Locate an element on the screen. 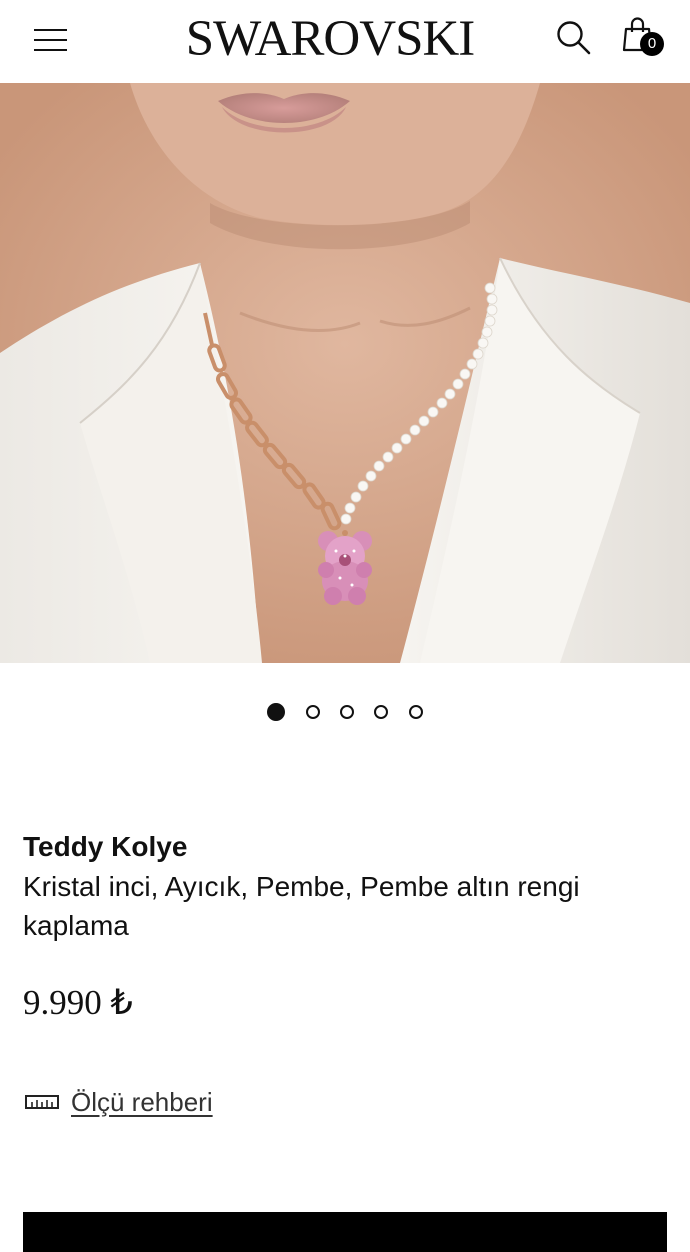 This screenshot has height=1252, width=690. hamburger-menu-icon is located at coordinates (51, 40).